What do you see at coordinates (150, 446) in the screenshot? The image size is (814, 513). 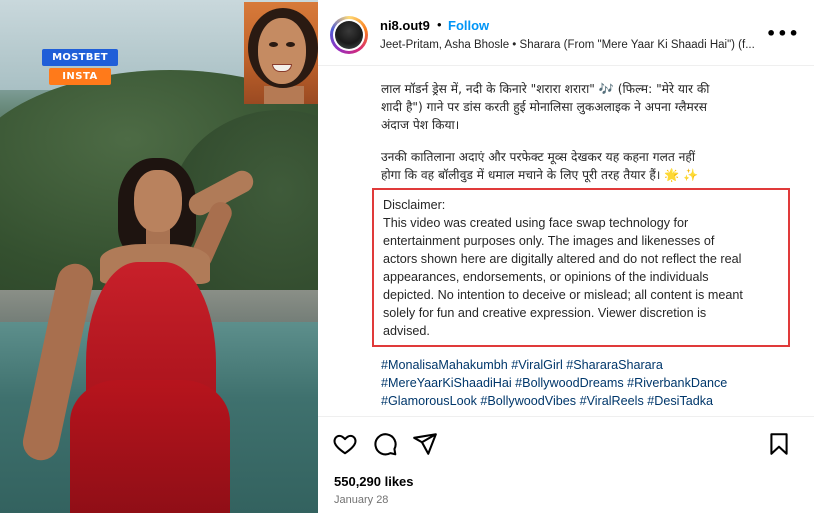 I see `figure-dress-skirt` at bounding box center [150, 446].